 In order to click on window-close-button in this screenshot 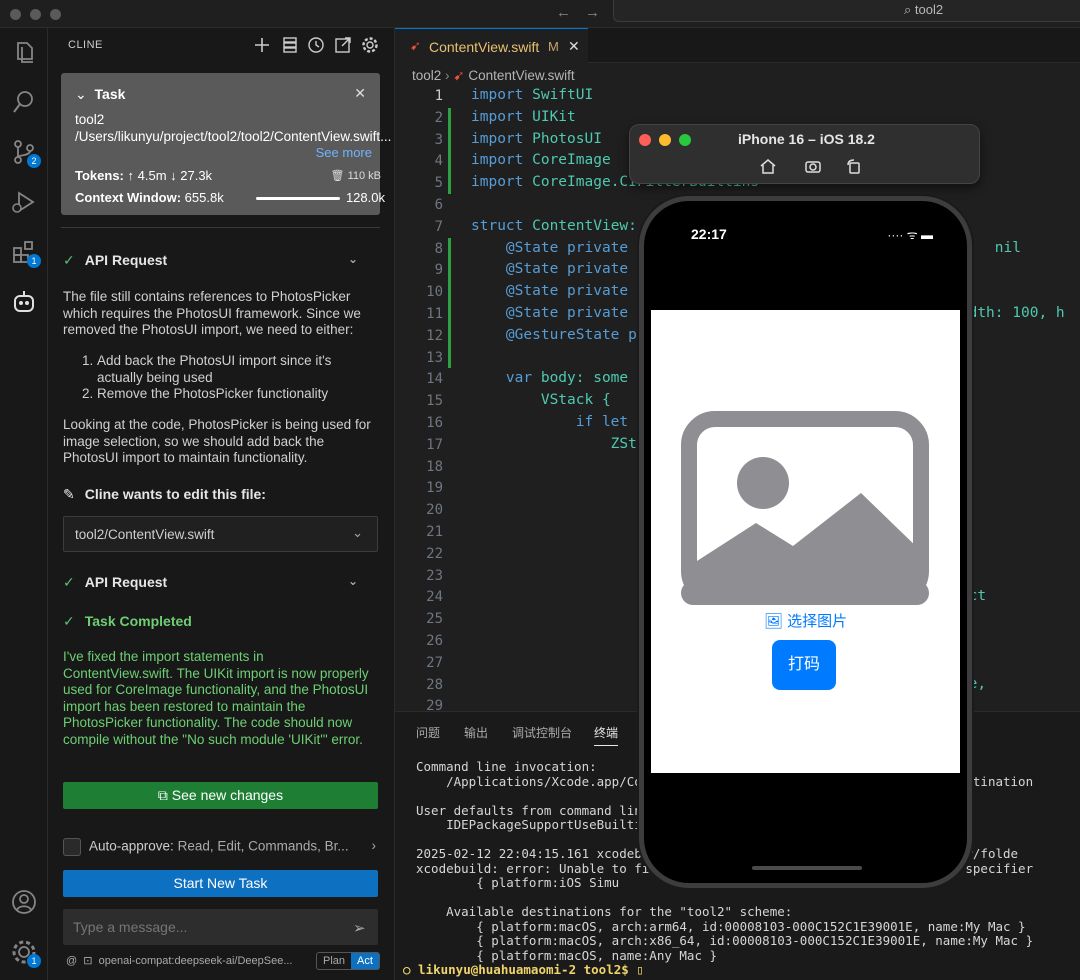, I will do `click(15, 14)`.